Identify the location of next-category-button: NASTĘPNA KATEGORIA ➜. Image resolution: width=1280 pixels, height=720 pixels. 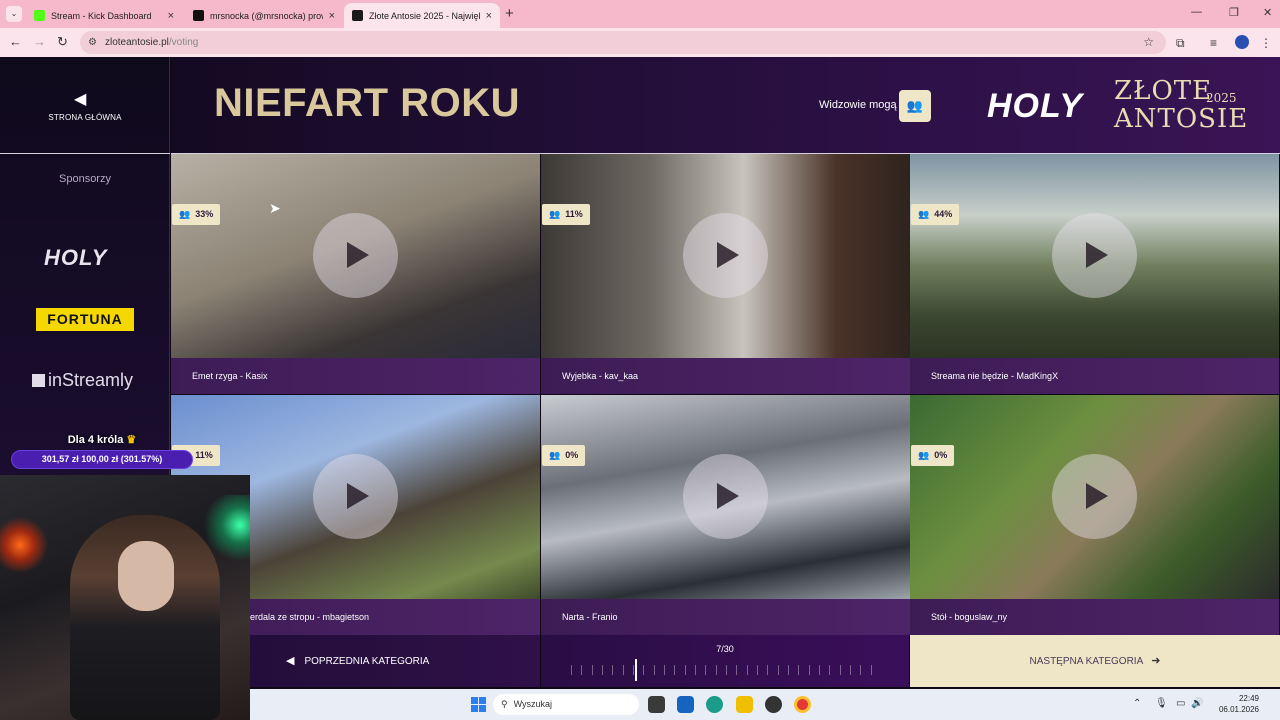
(1095, 661).